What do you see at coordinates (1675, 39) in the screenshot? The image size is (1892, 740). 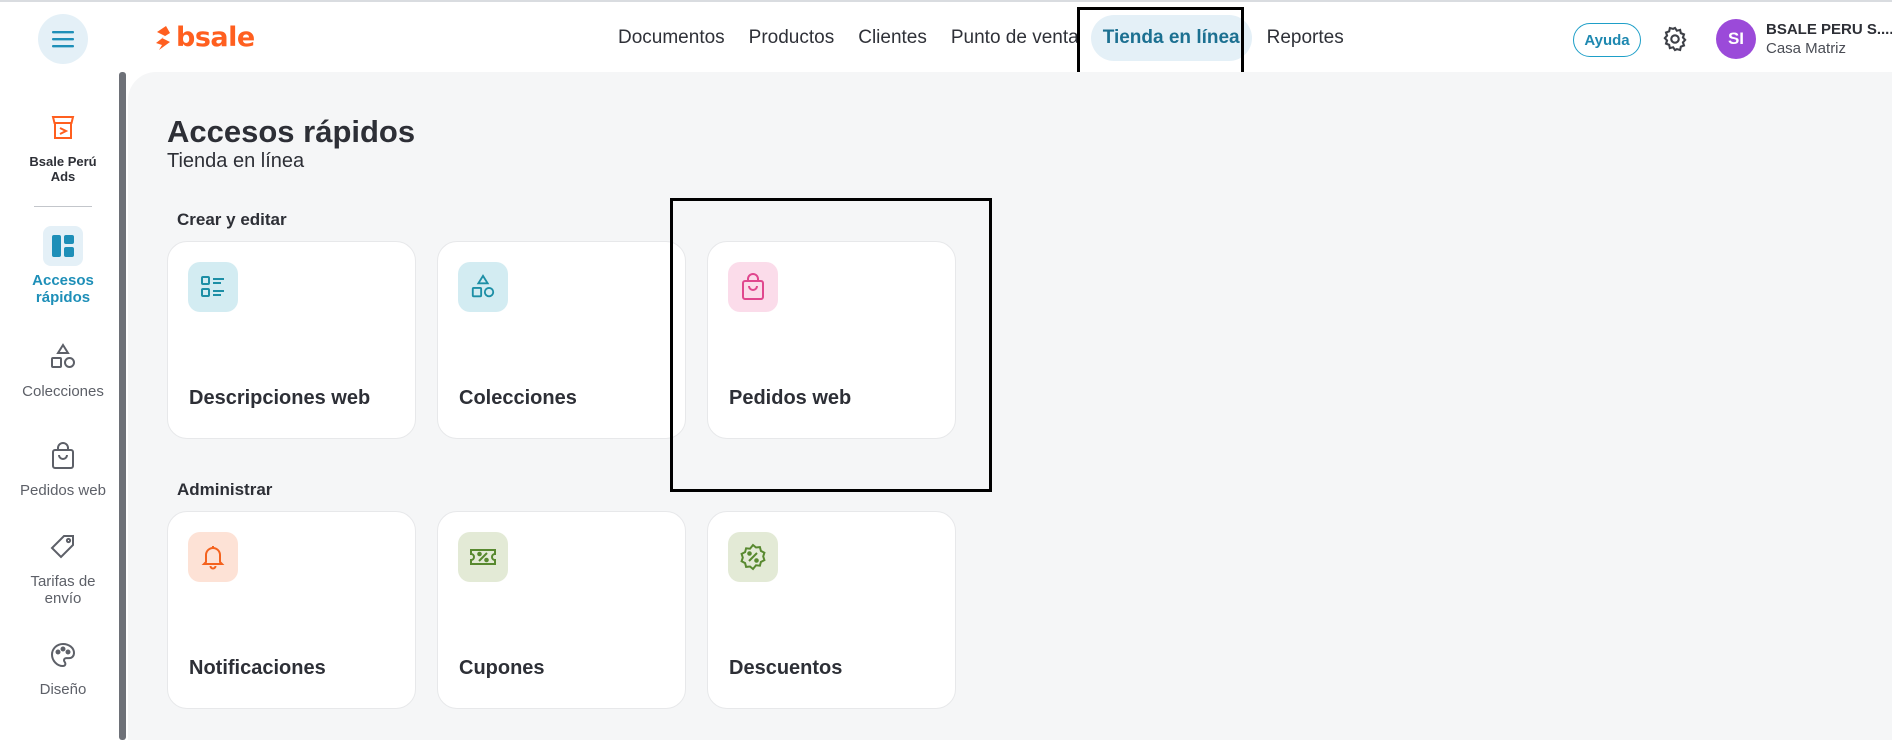 I see `gear-icon` at bounding box center [1675, 39].